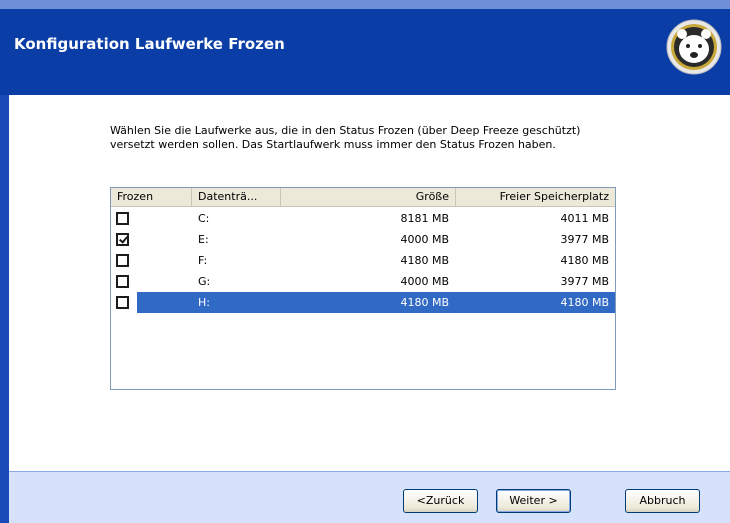  Describe the element at coordinates (204, 281) in the screenshot. I see `drive-letter: G:` at that location.